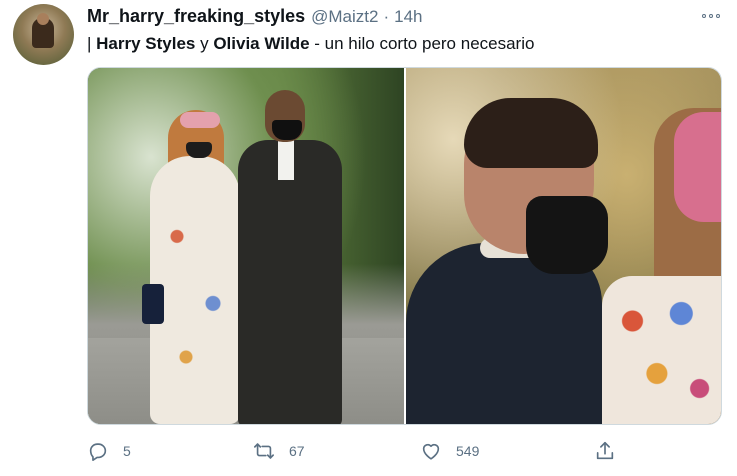 The height and width of the screenshot is (476, 737). What do you see at coordinates (531, 133) in the screenshot?
I see `photo-man-hair` at bounding box center [531, 133].